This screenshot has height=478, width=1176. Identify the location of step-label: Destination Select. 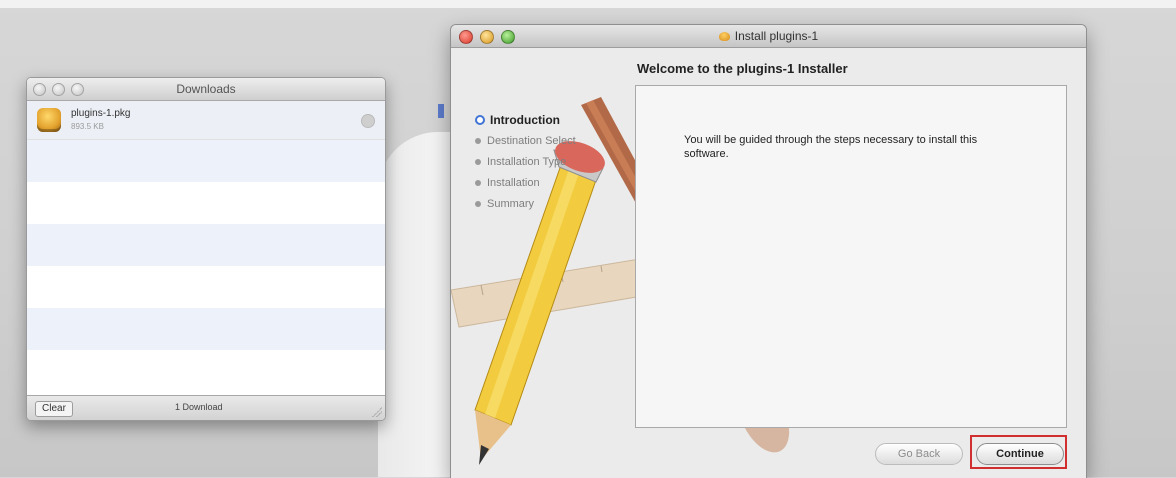
(531, 140).